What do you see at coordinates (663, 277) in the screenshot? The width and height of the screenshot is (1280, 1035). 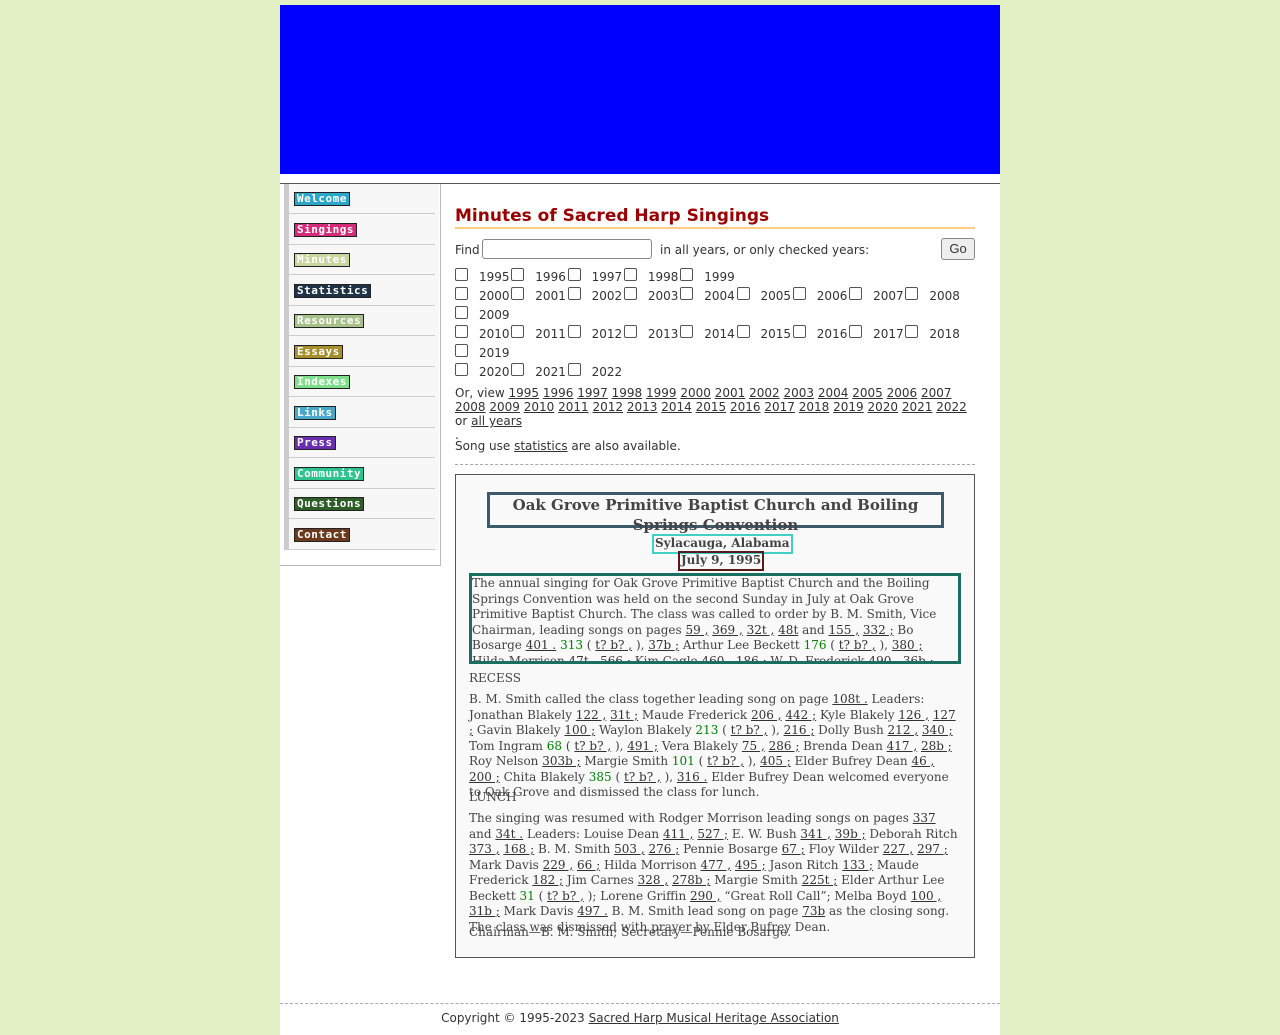 I see `year-label: 1998` at bounding box center [663, 277].